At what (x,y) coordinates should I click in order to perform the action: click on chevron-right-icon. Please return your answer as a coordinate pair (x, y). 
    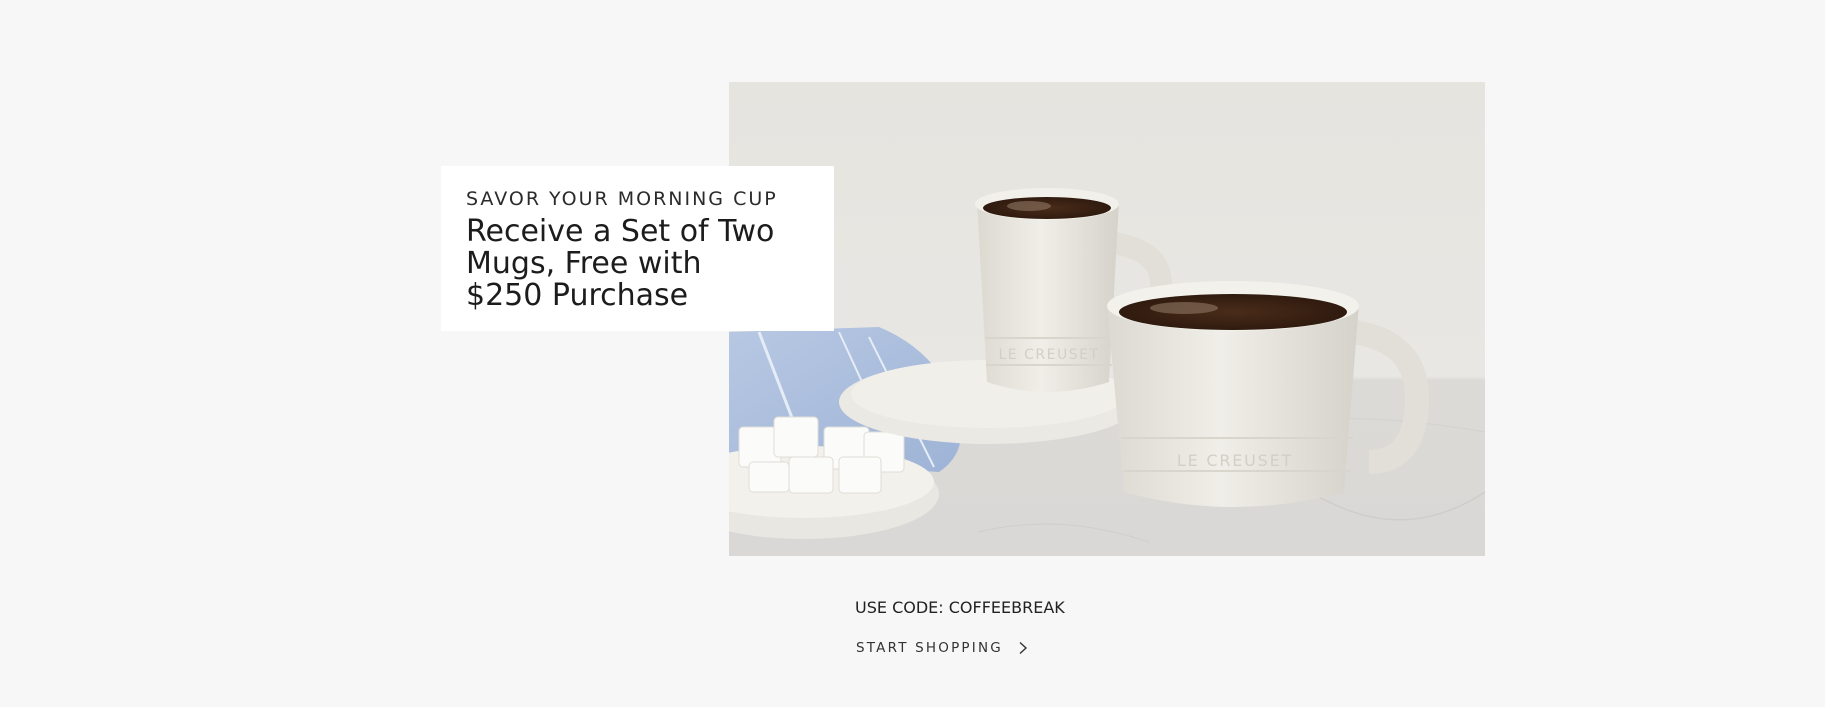
    Looking at the image, I should click on (1023, 648).